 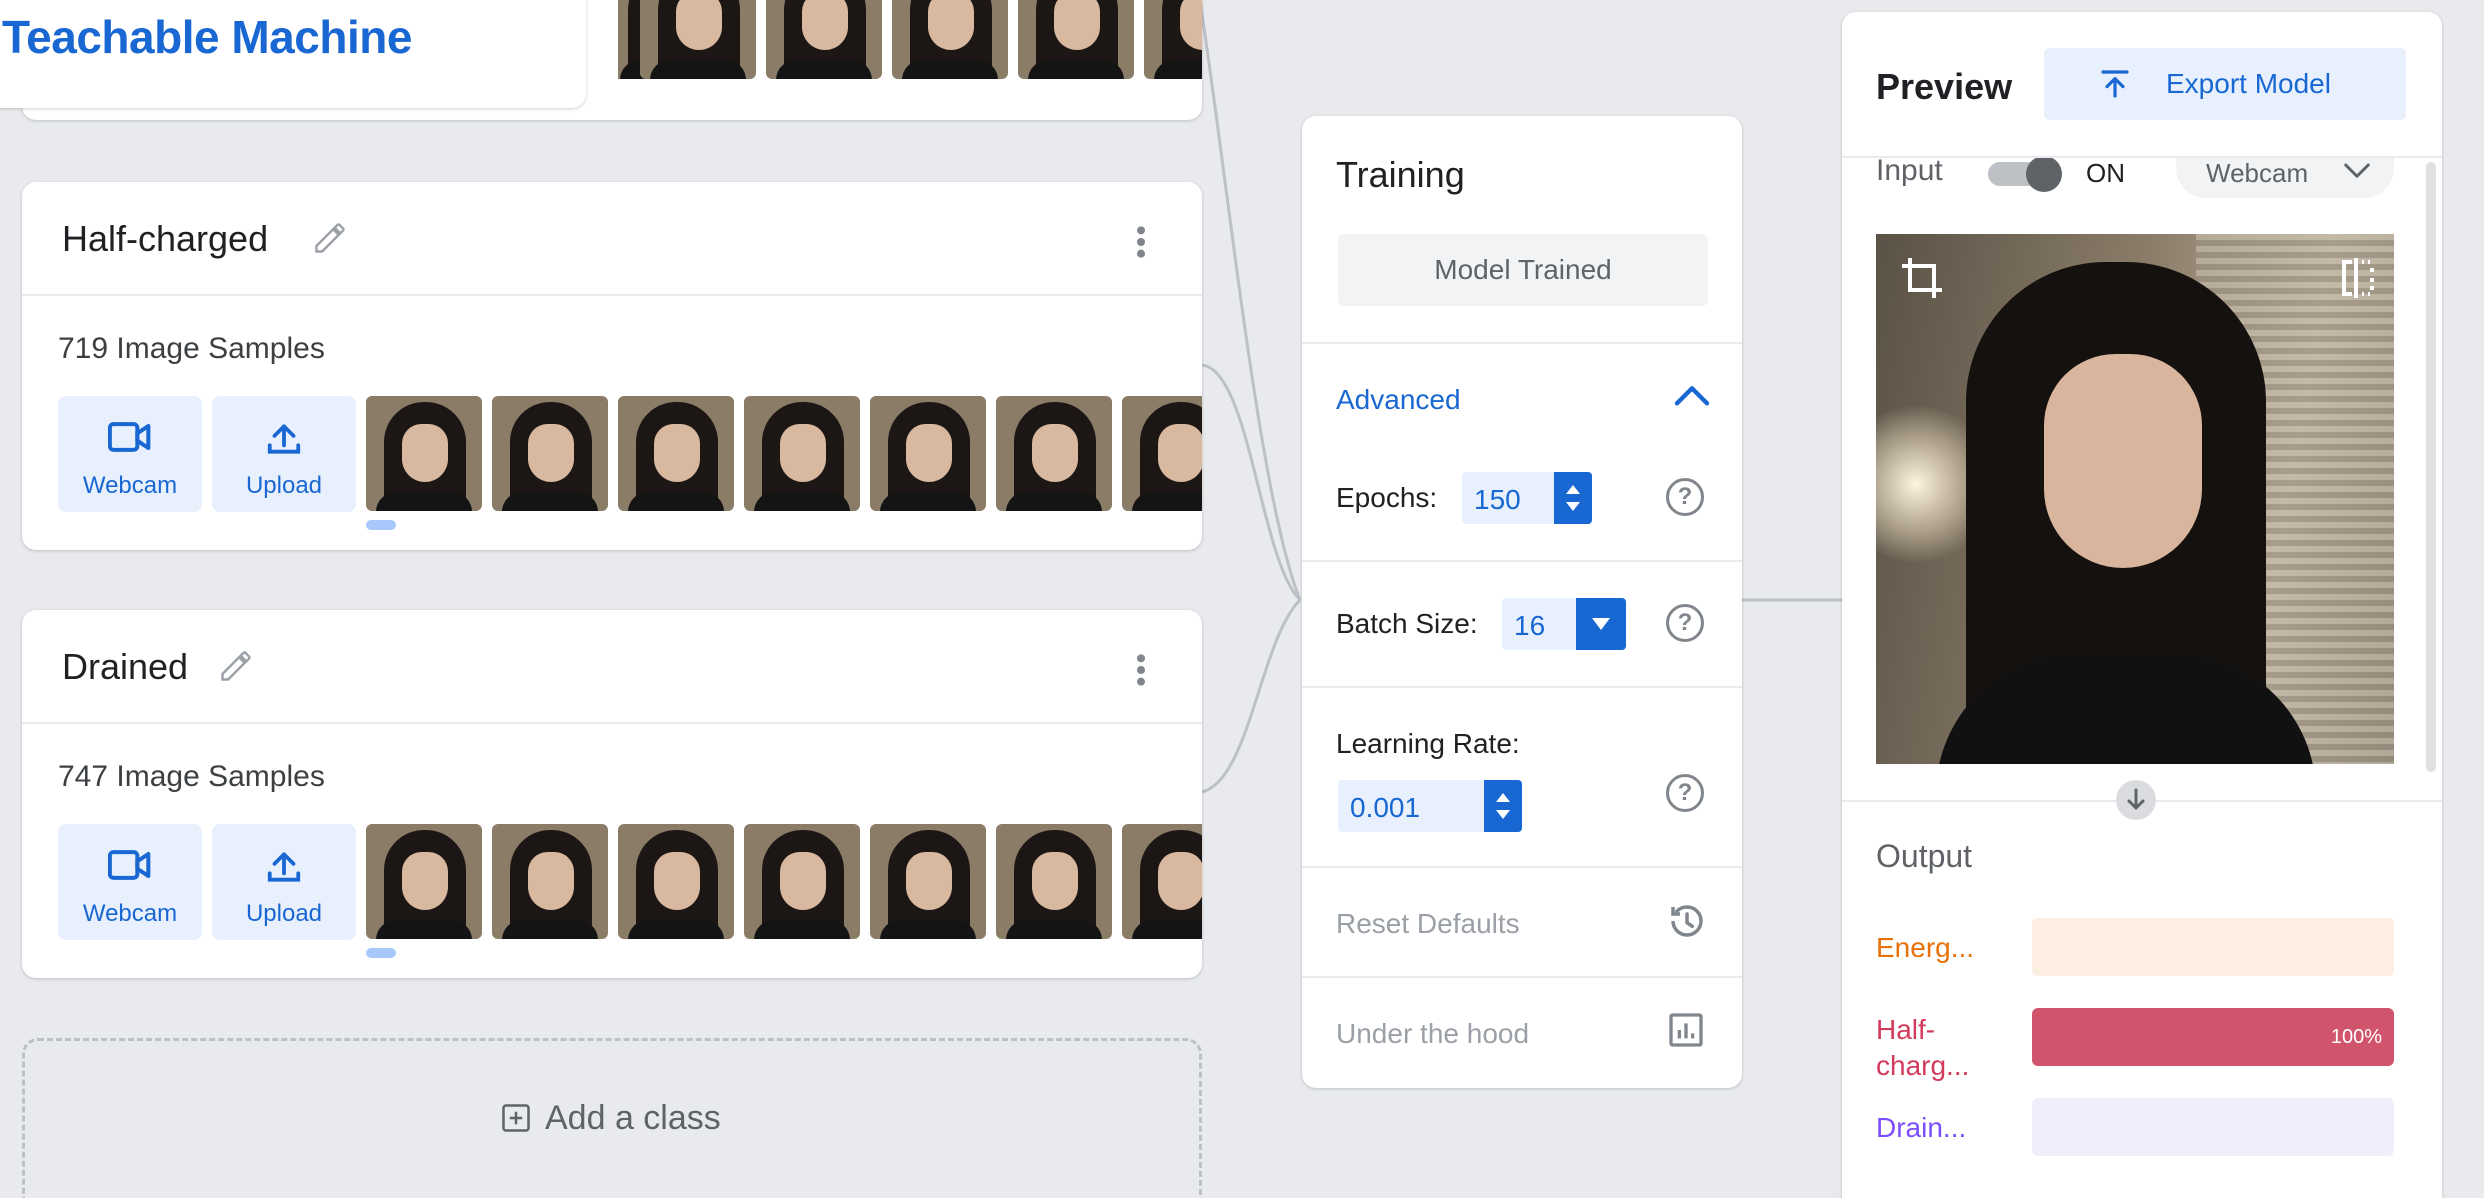 What do you see at coordinates (1387, 497) in the screenshot?
I see `epochs-label: Epochs:` at bounding box center [1387, 497].